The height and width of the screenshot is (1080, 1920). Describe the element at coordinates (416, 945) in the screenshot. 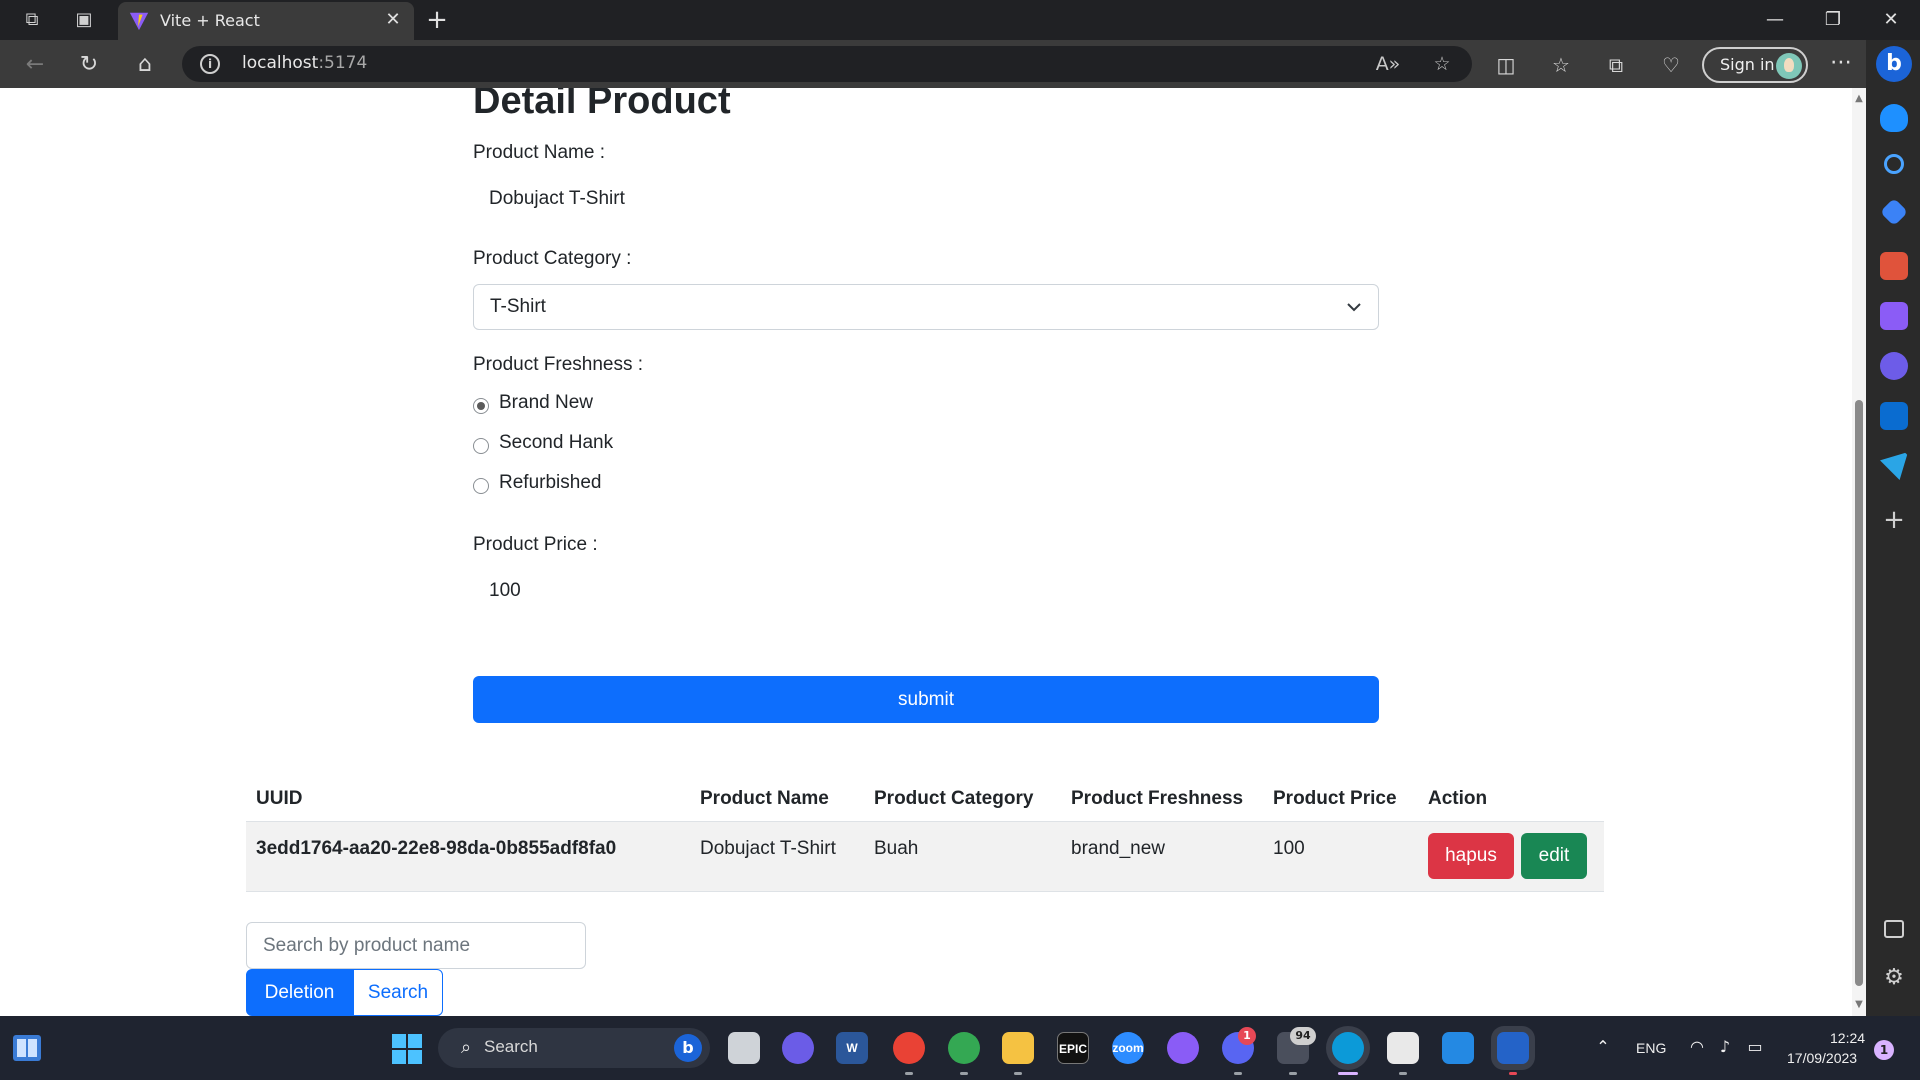

I see `search-input` at that location.